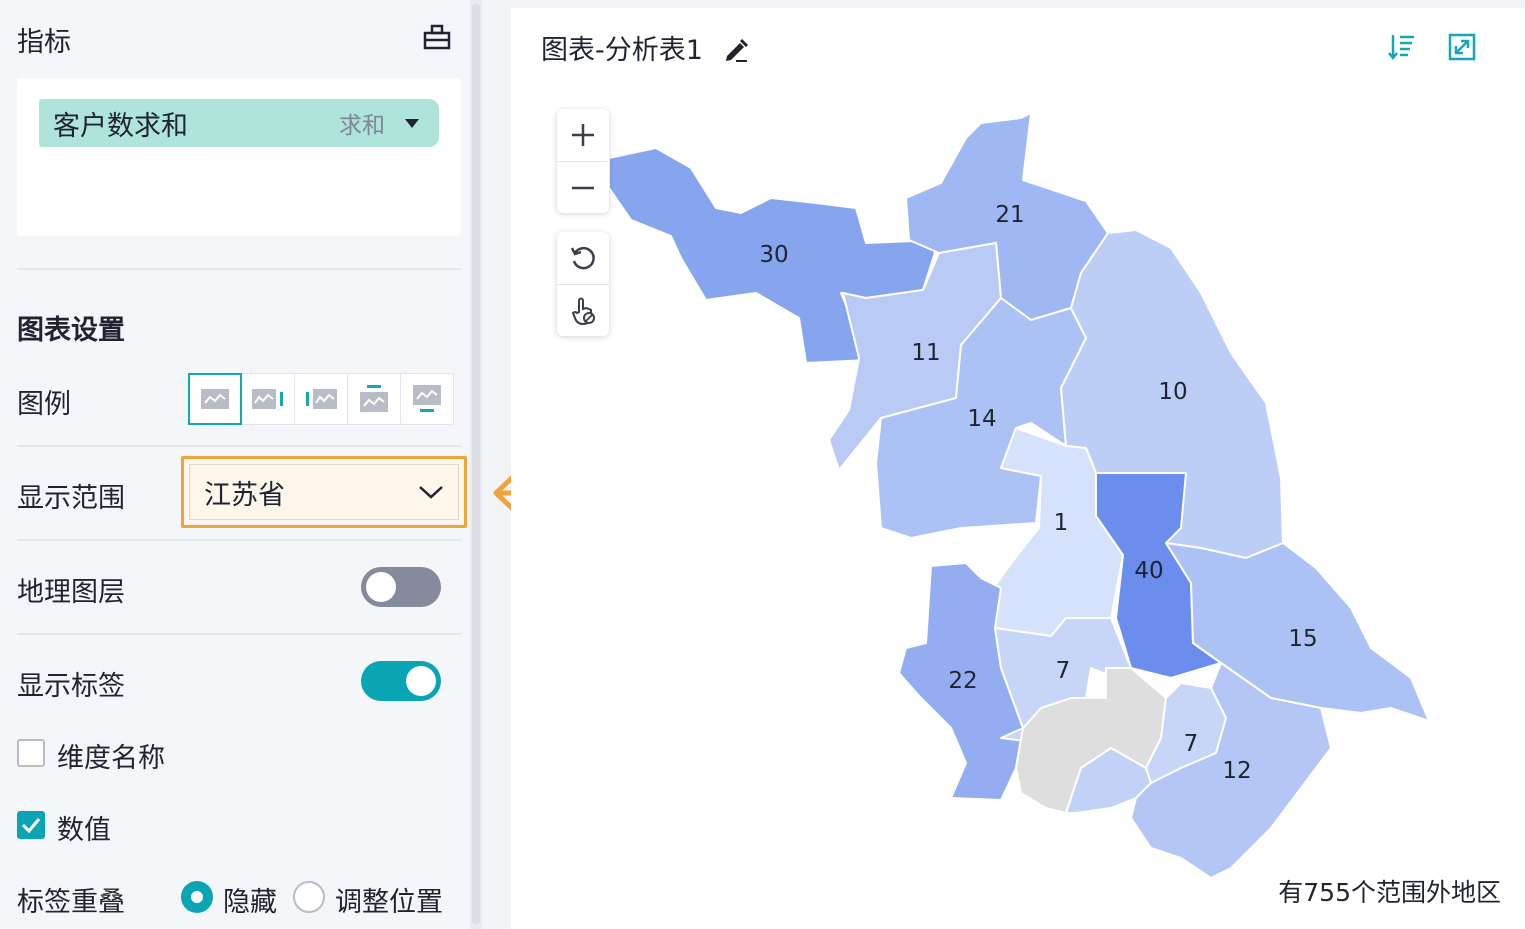 This screenshot has height=929, width=1525. I want to click on out-of-range-note: 有755个范围外地区, so click(1389, 892).